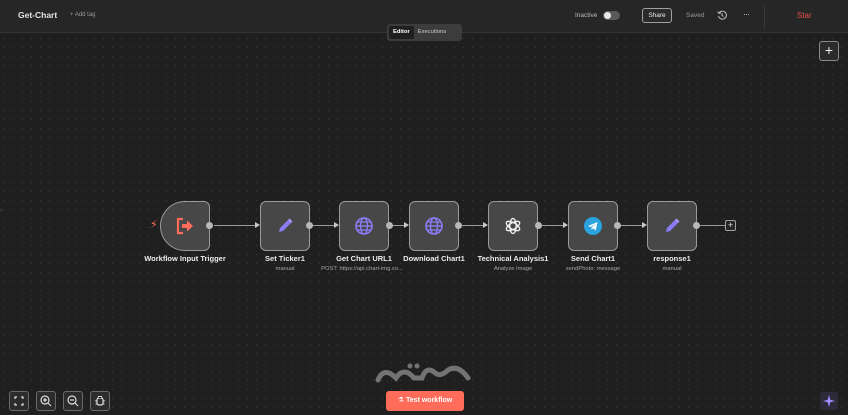 The image size is (848, 415). I want to click on header-divider, so click(764, 16).